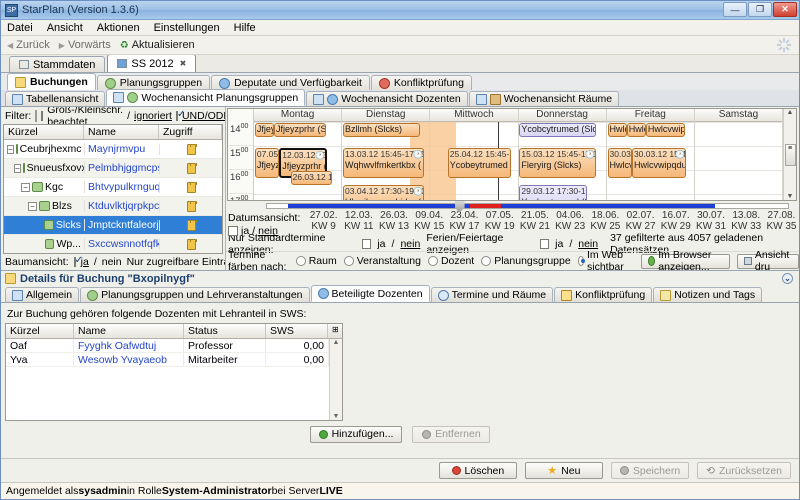 Image resolution: width=800 pixels, height=500 pixels. What do you see at coordinates (451, 434) in the screenshot?
I see `remove-lecturer-button: Entfernen` at bounding box center [451, 434].